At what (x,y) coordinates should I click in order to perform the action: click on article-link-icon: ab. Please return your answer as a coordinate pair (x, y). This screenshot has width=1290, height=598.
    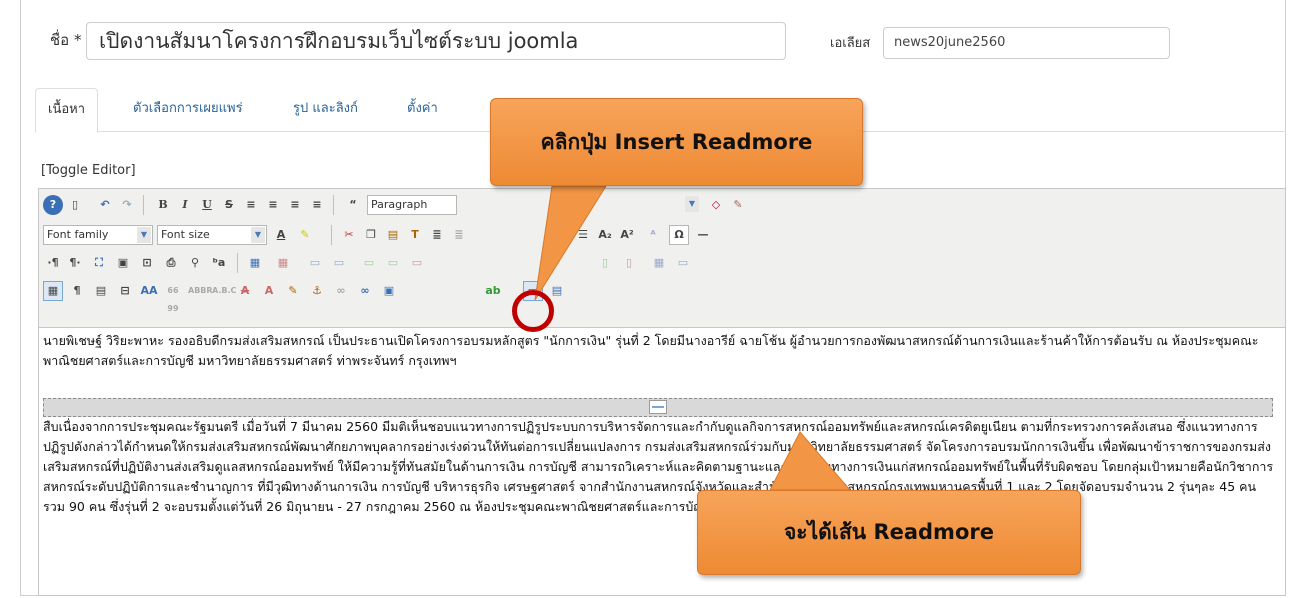
    Looking at the image, I should click on (493, 291).